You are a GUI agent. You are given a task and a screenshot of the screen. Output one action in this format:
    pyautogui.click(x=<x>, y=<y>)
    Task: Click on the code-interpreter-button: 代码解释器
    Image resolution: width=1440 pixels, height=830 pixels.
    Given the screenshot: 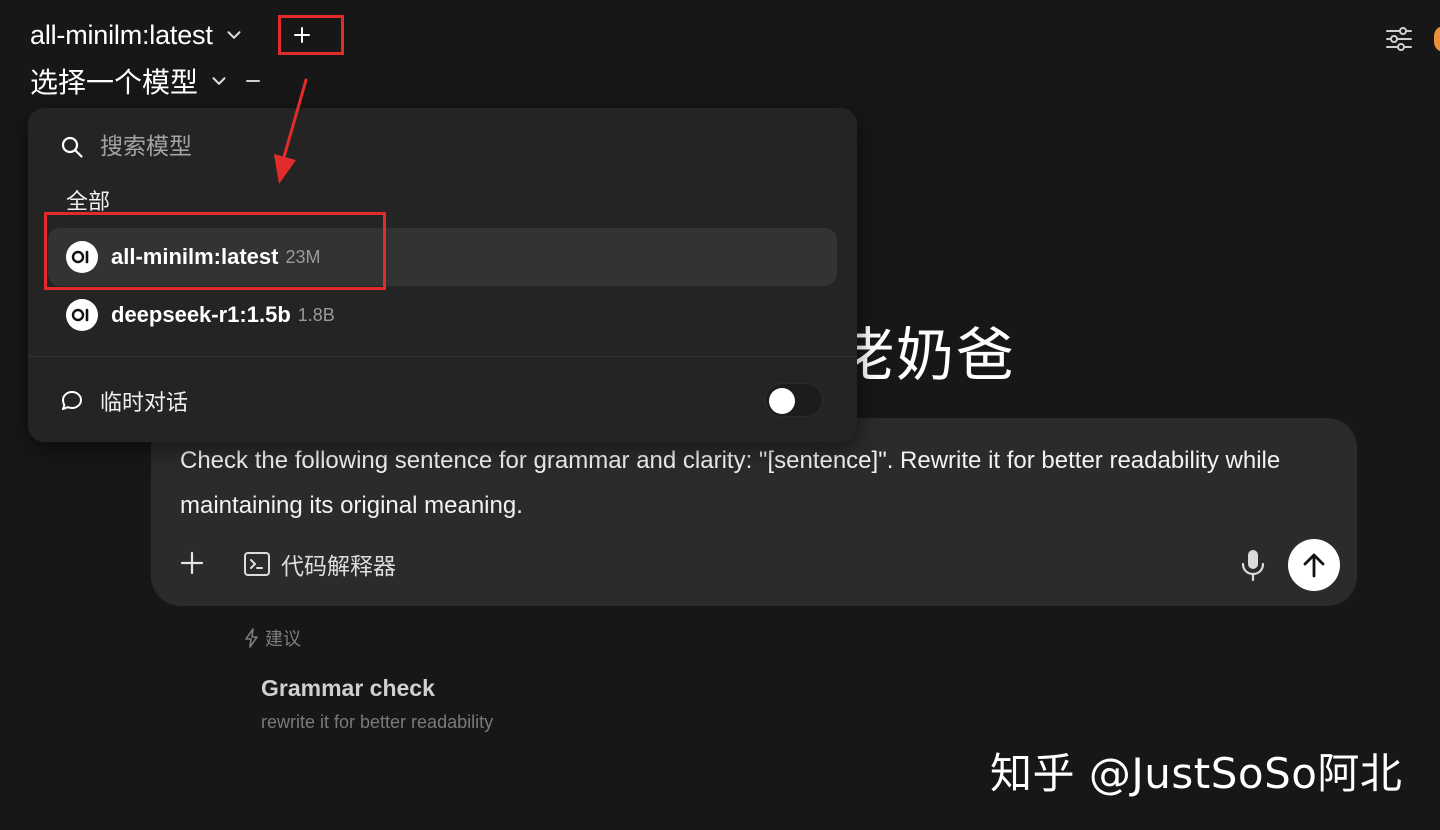 What is the action you would take?
    pyautogui.click(x=319, y=564)
    